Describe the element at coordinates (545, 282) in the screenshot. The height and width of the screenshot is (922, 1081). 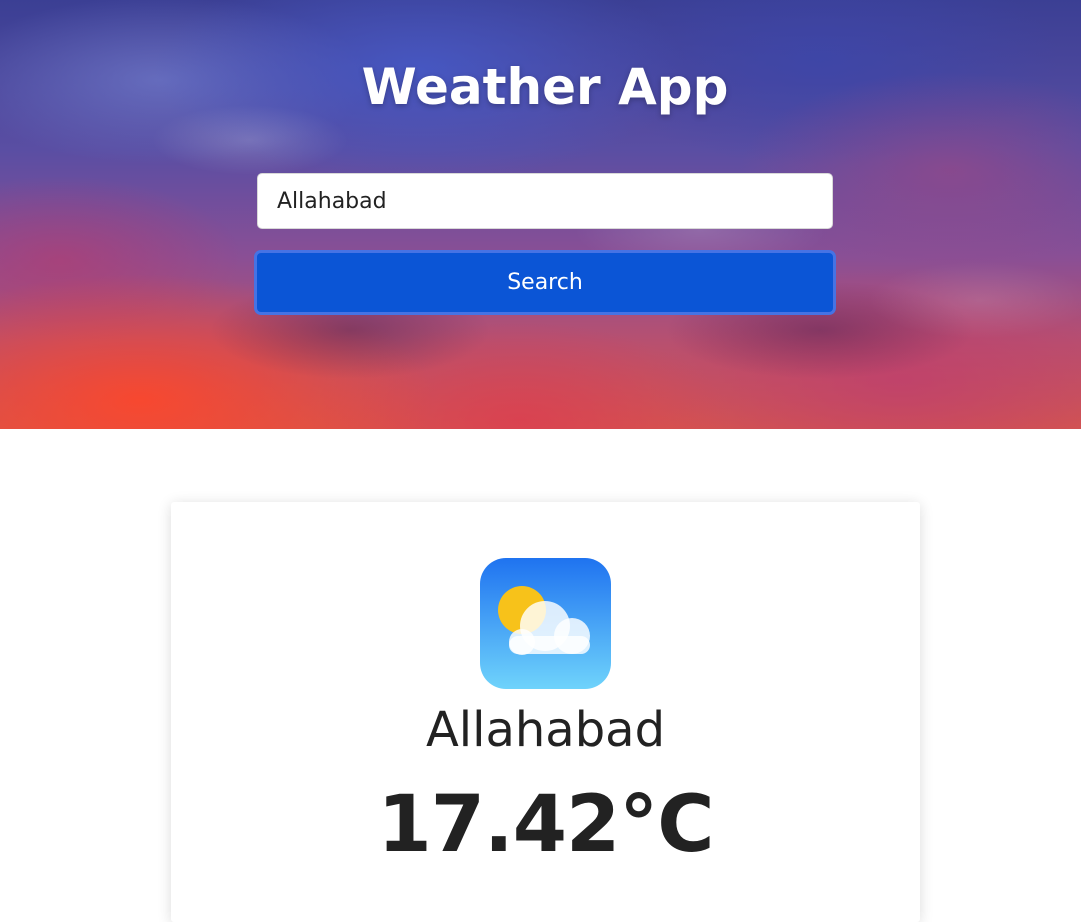
I see `search-button: Search` at that location.